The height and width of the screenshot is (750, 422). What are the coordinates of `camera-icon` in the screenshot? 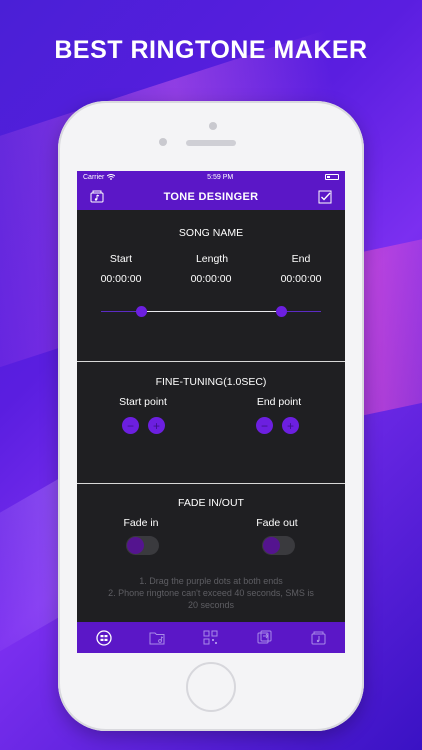 It's located at (213, 126).